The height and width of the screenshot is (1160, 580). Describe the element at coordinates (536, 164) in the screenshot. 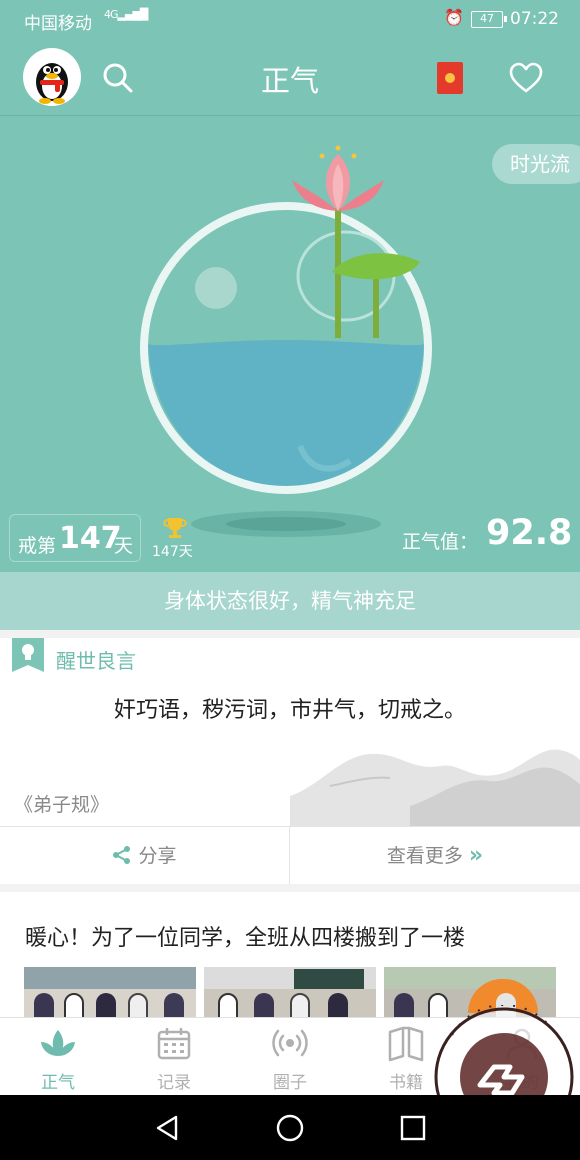

I see `time-flow-button: 时光流` at that location.